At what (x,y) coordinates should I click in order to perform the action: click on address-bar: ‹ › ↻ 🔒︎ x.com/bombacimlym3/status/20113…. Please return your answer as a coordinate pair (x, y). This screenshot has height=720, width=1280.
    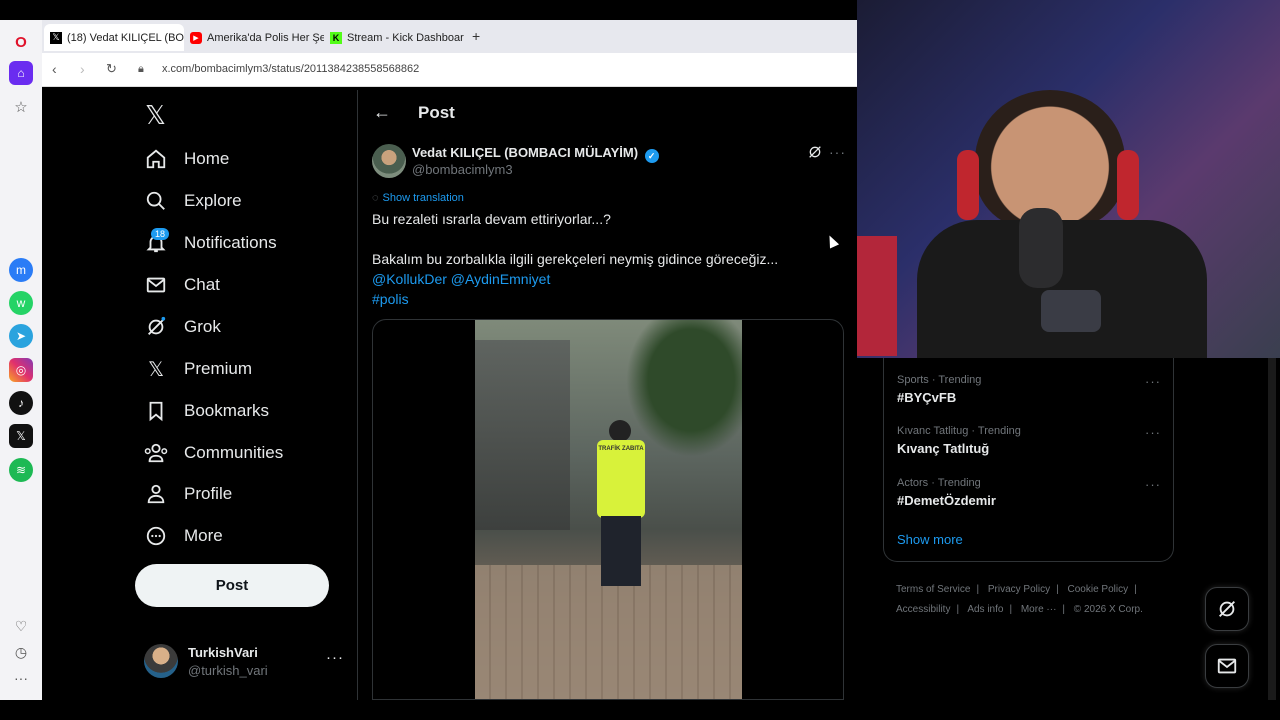
    Looking at the image, I should click on (449, 70).